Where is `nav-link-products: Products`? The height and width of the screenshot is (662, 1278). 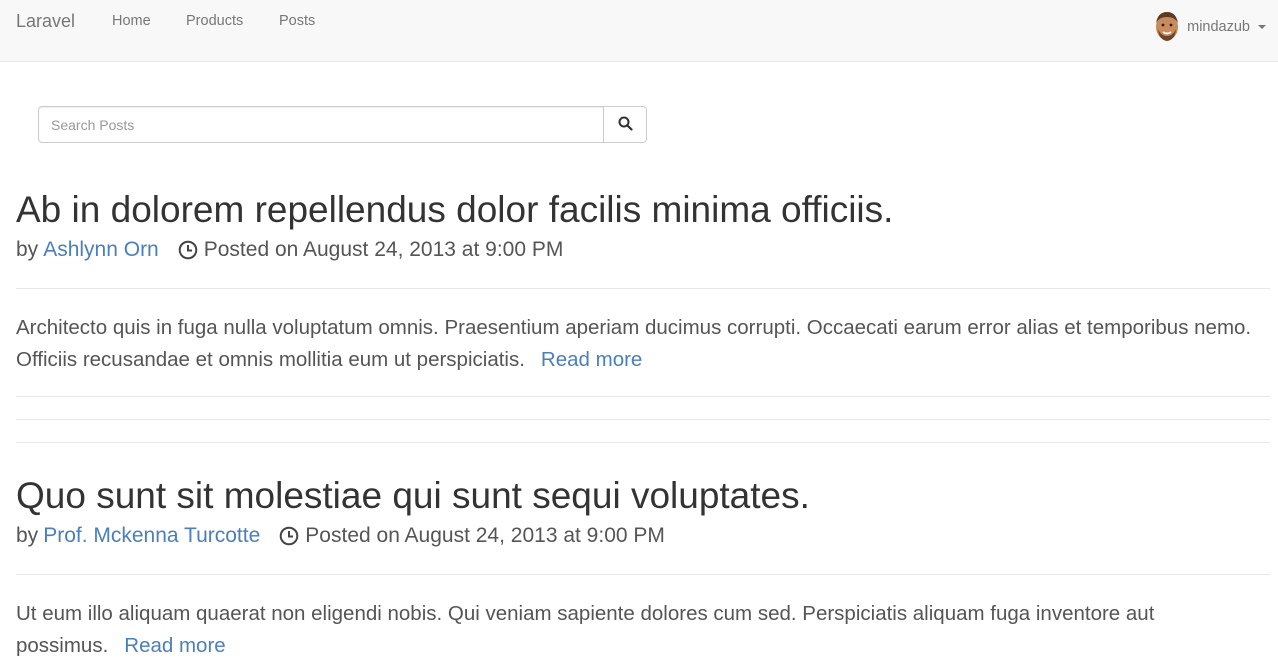
nav-link-products: Products is located at coordinates (214, 21).